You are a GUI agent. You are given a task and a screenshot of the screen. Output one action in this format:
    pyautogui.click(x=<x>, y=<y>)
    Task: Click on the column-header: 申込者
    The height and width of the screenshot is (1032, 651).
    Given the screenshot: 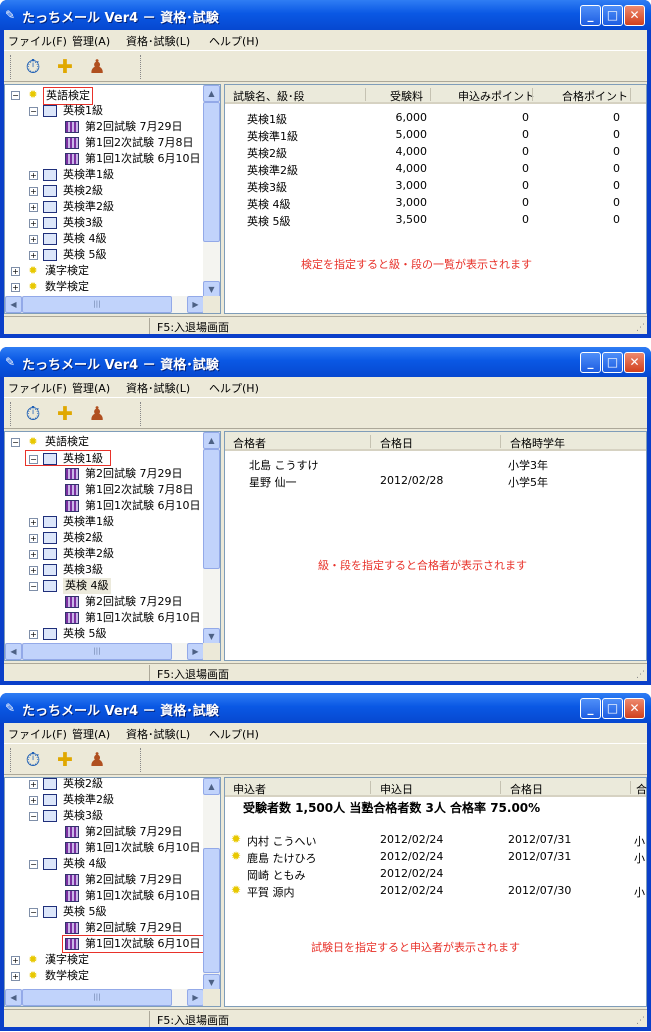 What is the action you would take?
    pyautogui.click(x=249, y=789)
    